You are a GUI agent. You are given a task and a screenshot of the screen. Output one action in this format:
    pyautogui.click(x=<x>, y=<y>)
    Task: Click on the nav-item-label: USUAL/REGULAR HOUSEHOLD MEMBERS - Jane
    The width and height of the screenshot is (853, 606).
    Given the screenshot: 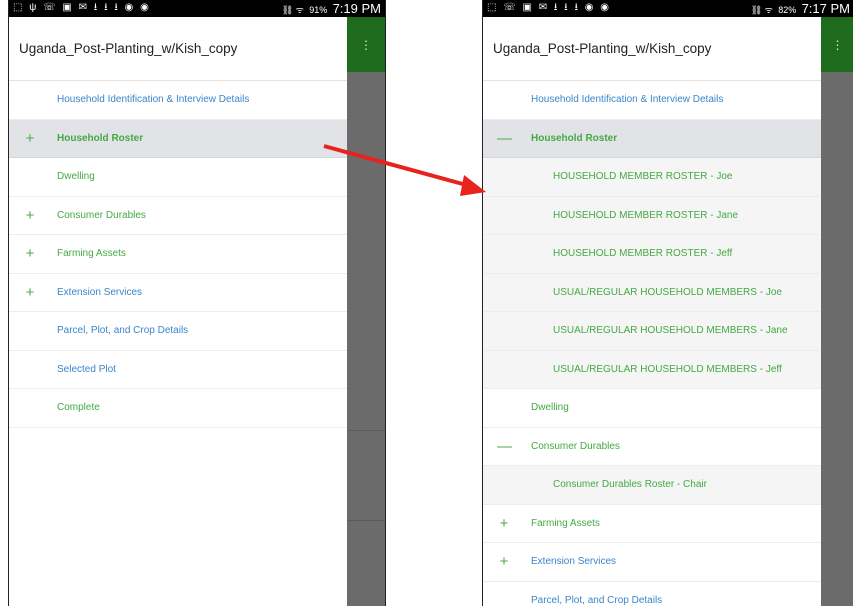 What is the action you would take?
    pyautogui.click(x=670, y=331)
    